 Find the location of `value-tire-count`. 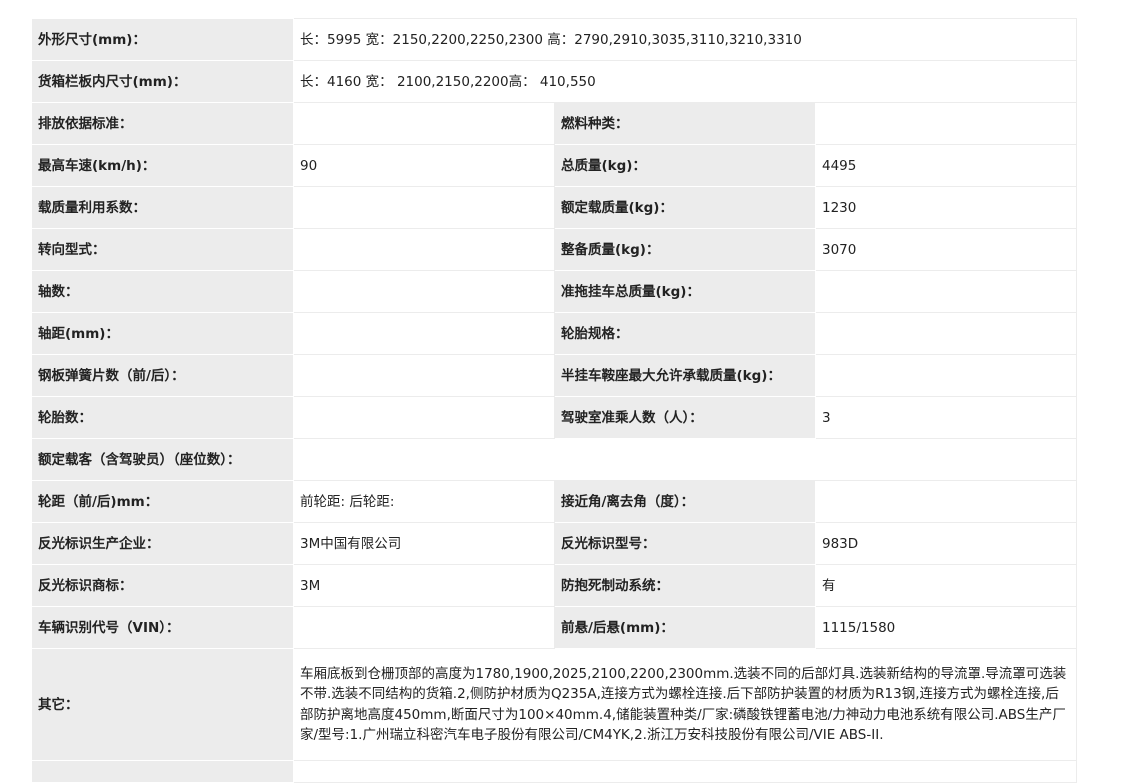

value-tire-count is located at coordinates (424, 417).